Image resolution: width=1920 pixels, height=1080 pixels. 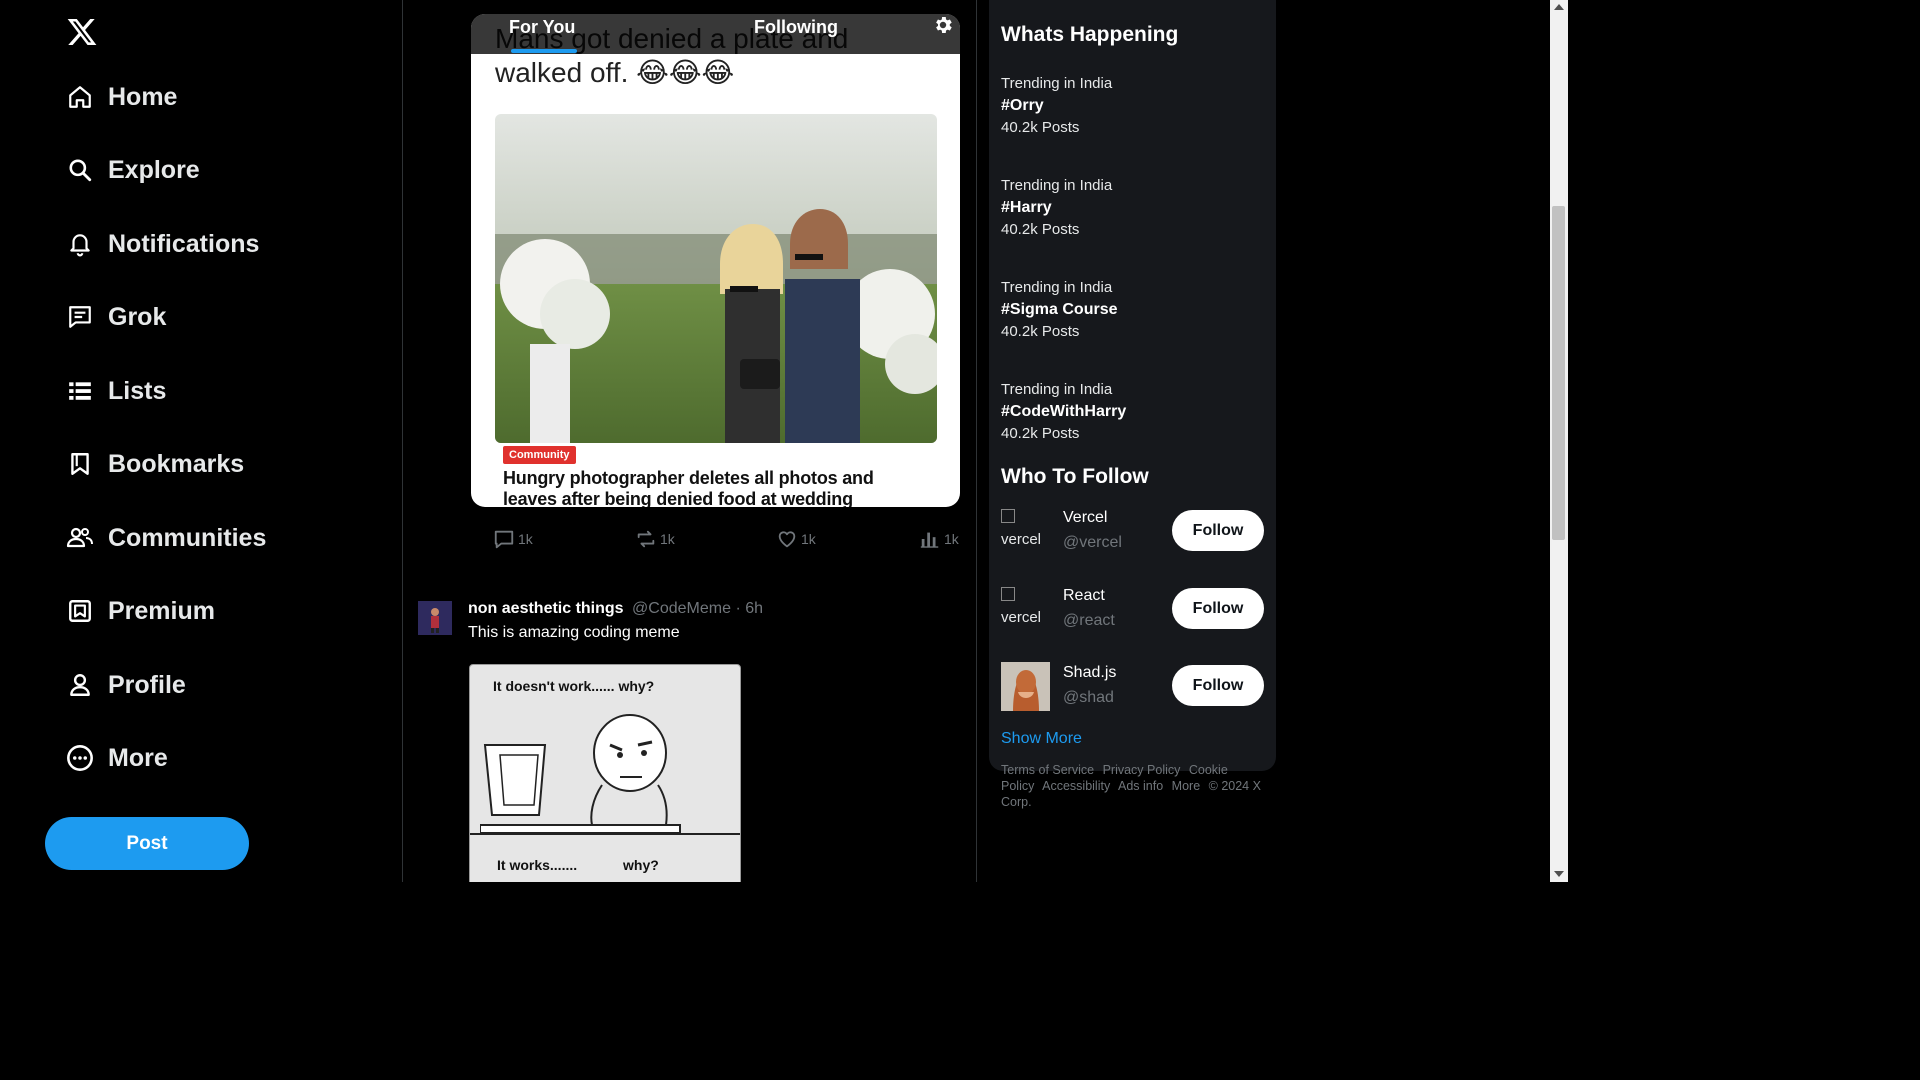 What do you see at coordinates (574, 632) in the screenshot?
I see `tweet-text: This is amazing coding meme` at bounding box center [574, 632].